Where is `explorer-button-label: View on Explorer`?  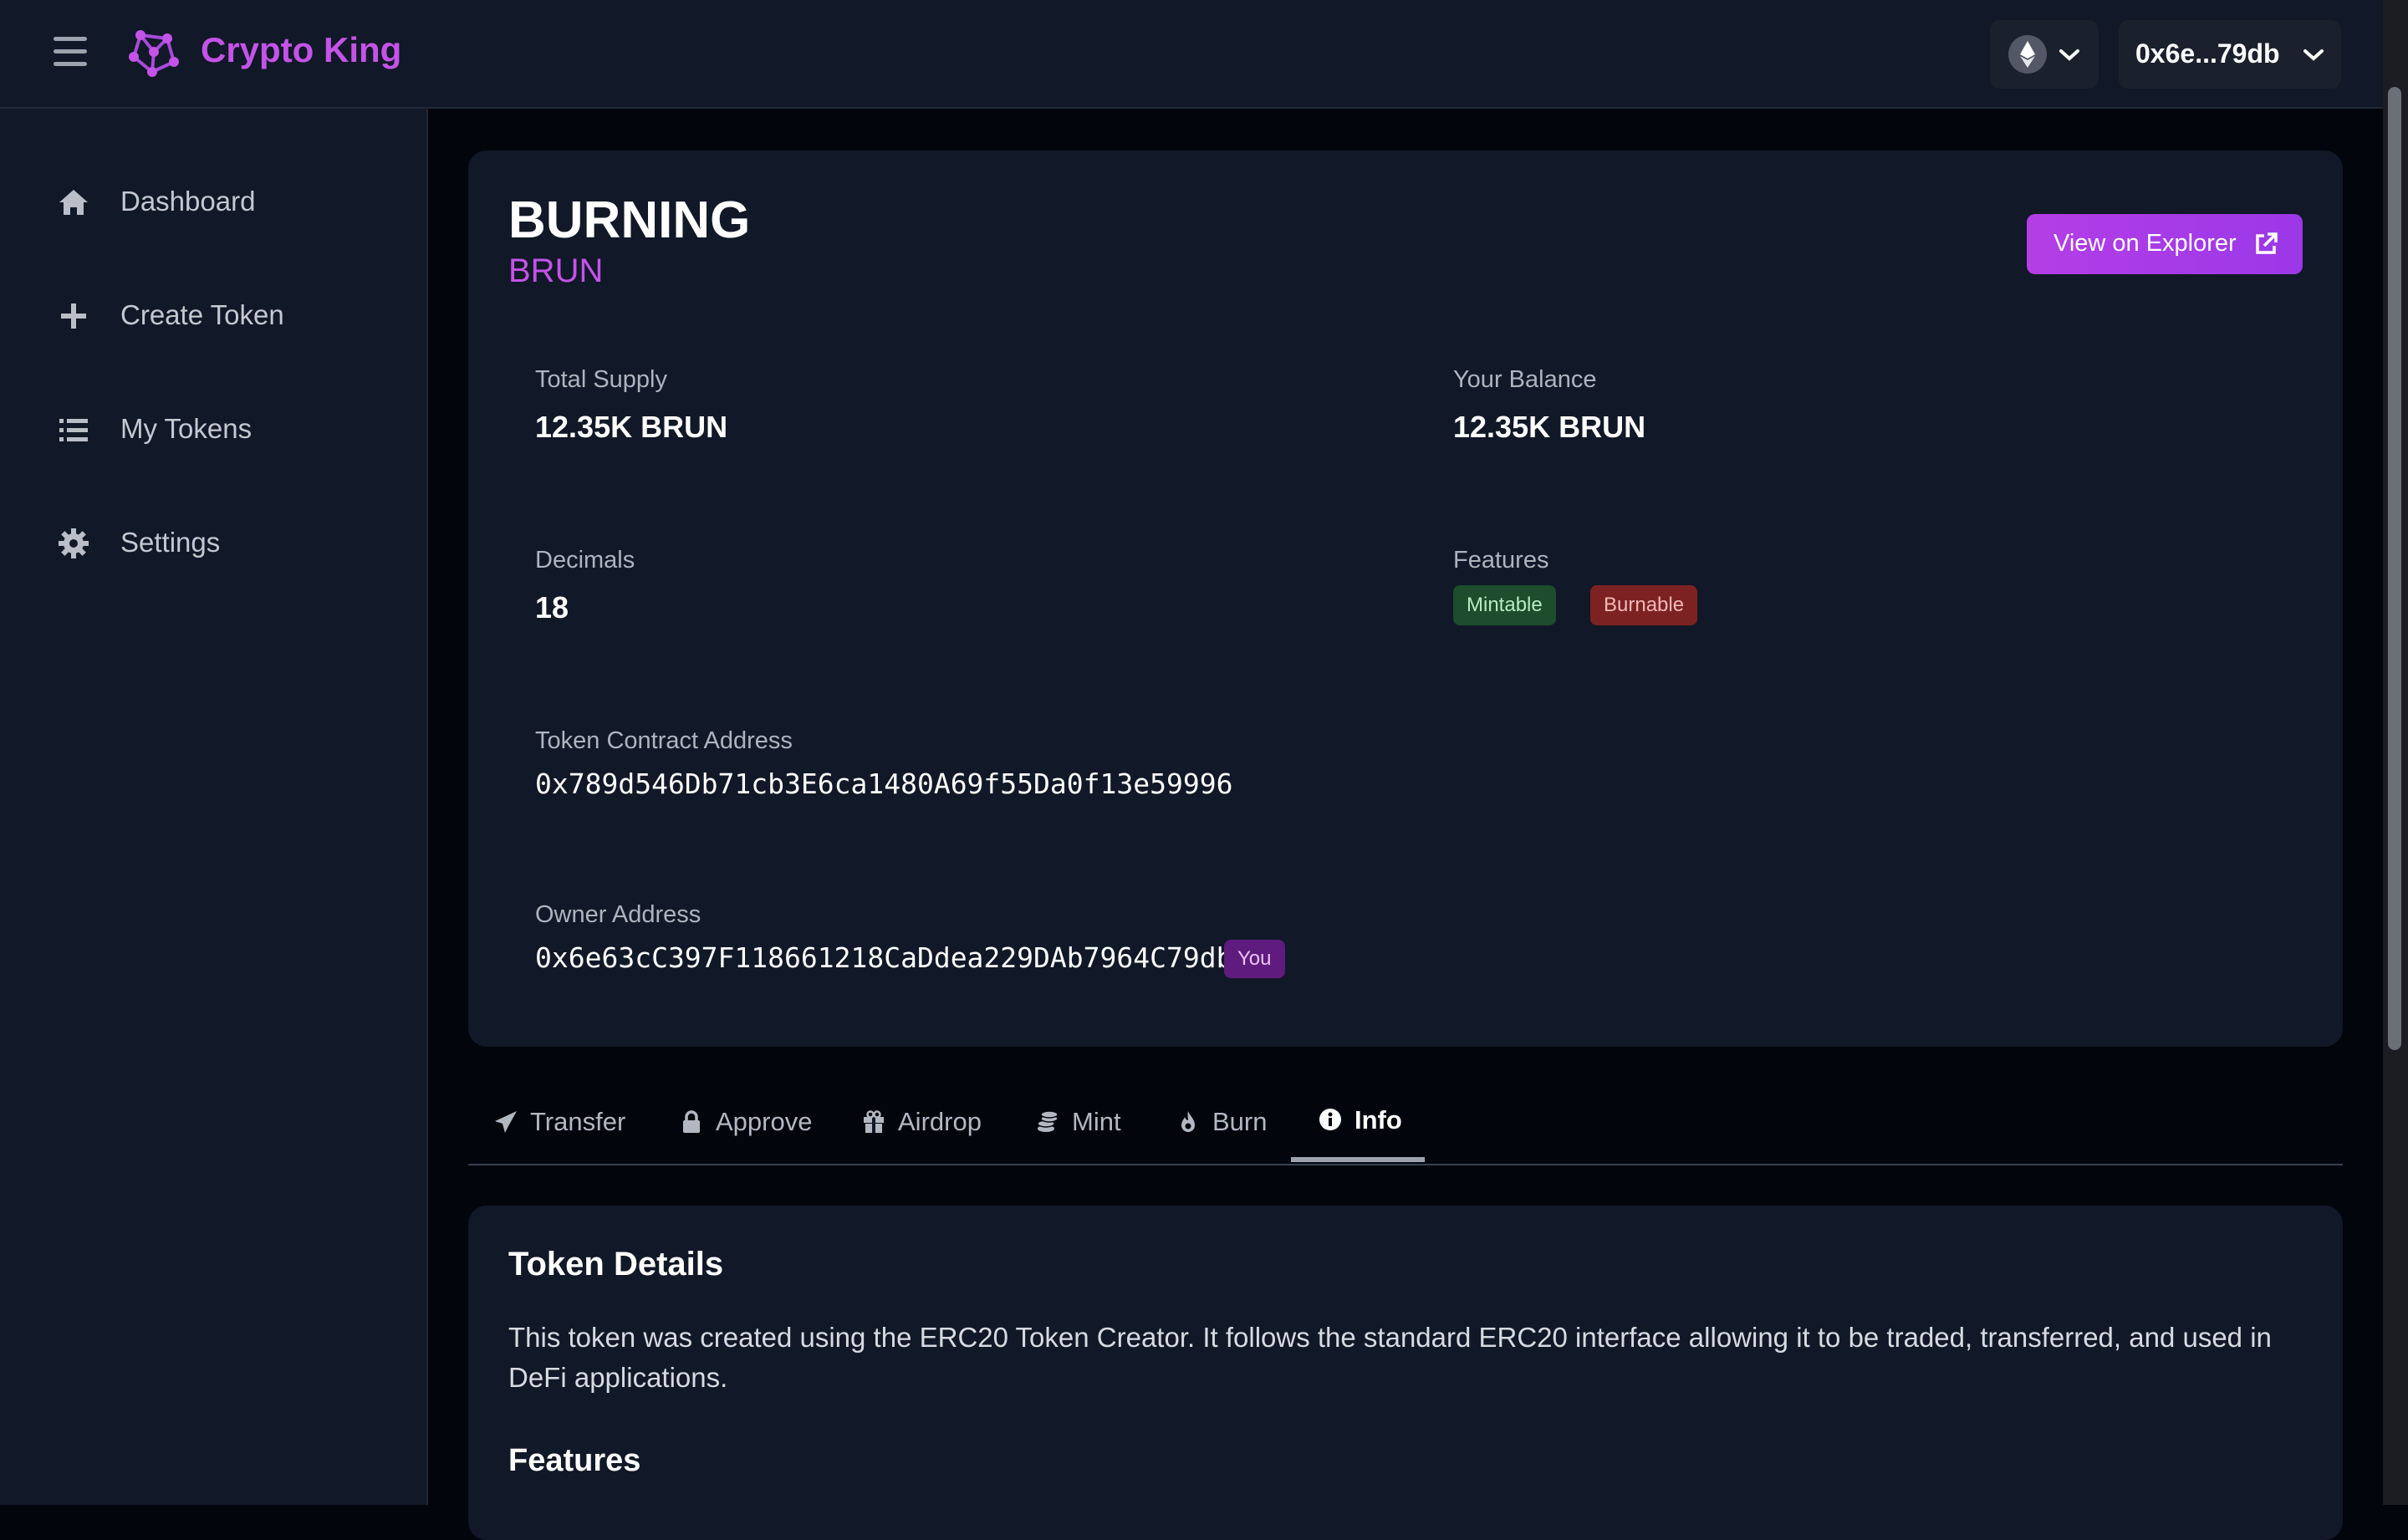
explorer-button-label: View on Explorer is located at coordinates (2145, 244).